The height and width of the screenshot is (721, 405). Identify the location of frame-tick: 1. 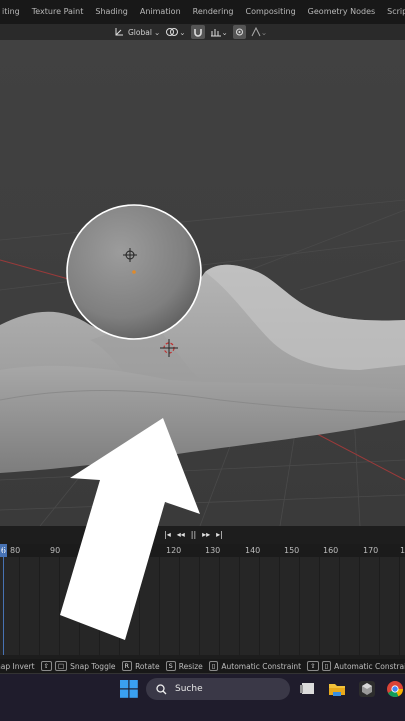
(402, 550).